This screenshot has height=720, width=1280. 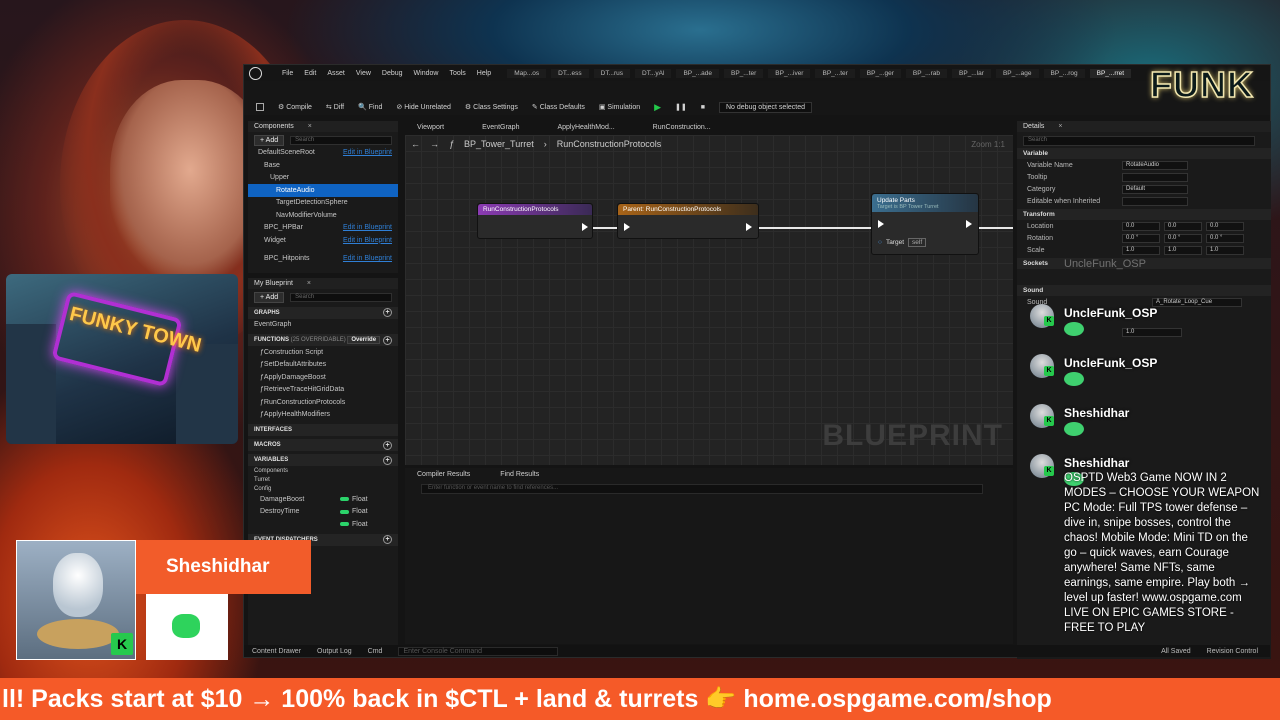 What do you see at coordinates (295, 107) in the screenshot?
I see `compile-button: ⚙ Compile` at bounding box center [295, 107].